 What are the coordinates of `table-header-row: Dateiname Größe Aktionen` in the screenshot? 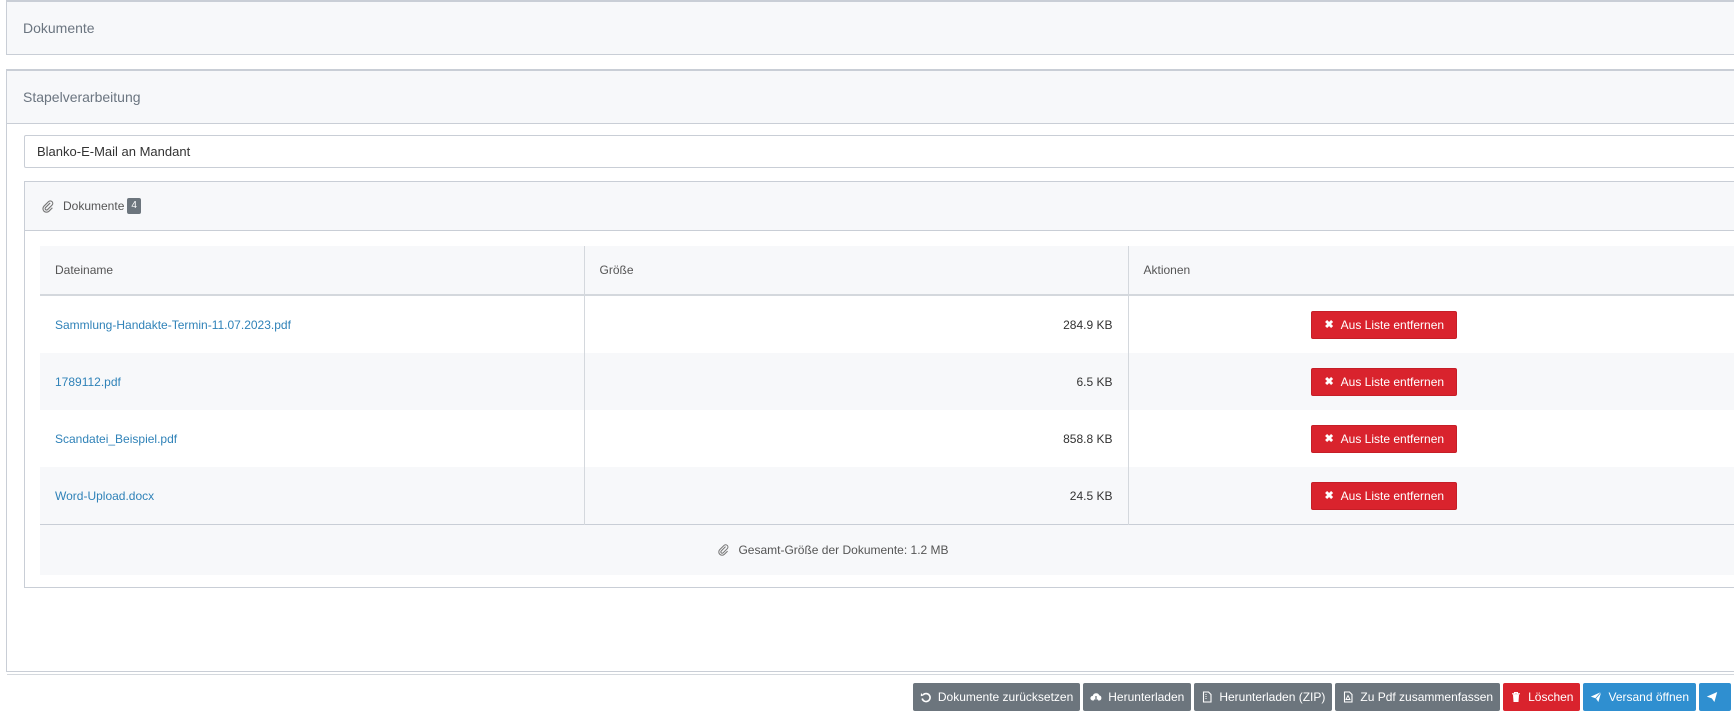 It's located at (887, 271).